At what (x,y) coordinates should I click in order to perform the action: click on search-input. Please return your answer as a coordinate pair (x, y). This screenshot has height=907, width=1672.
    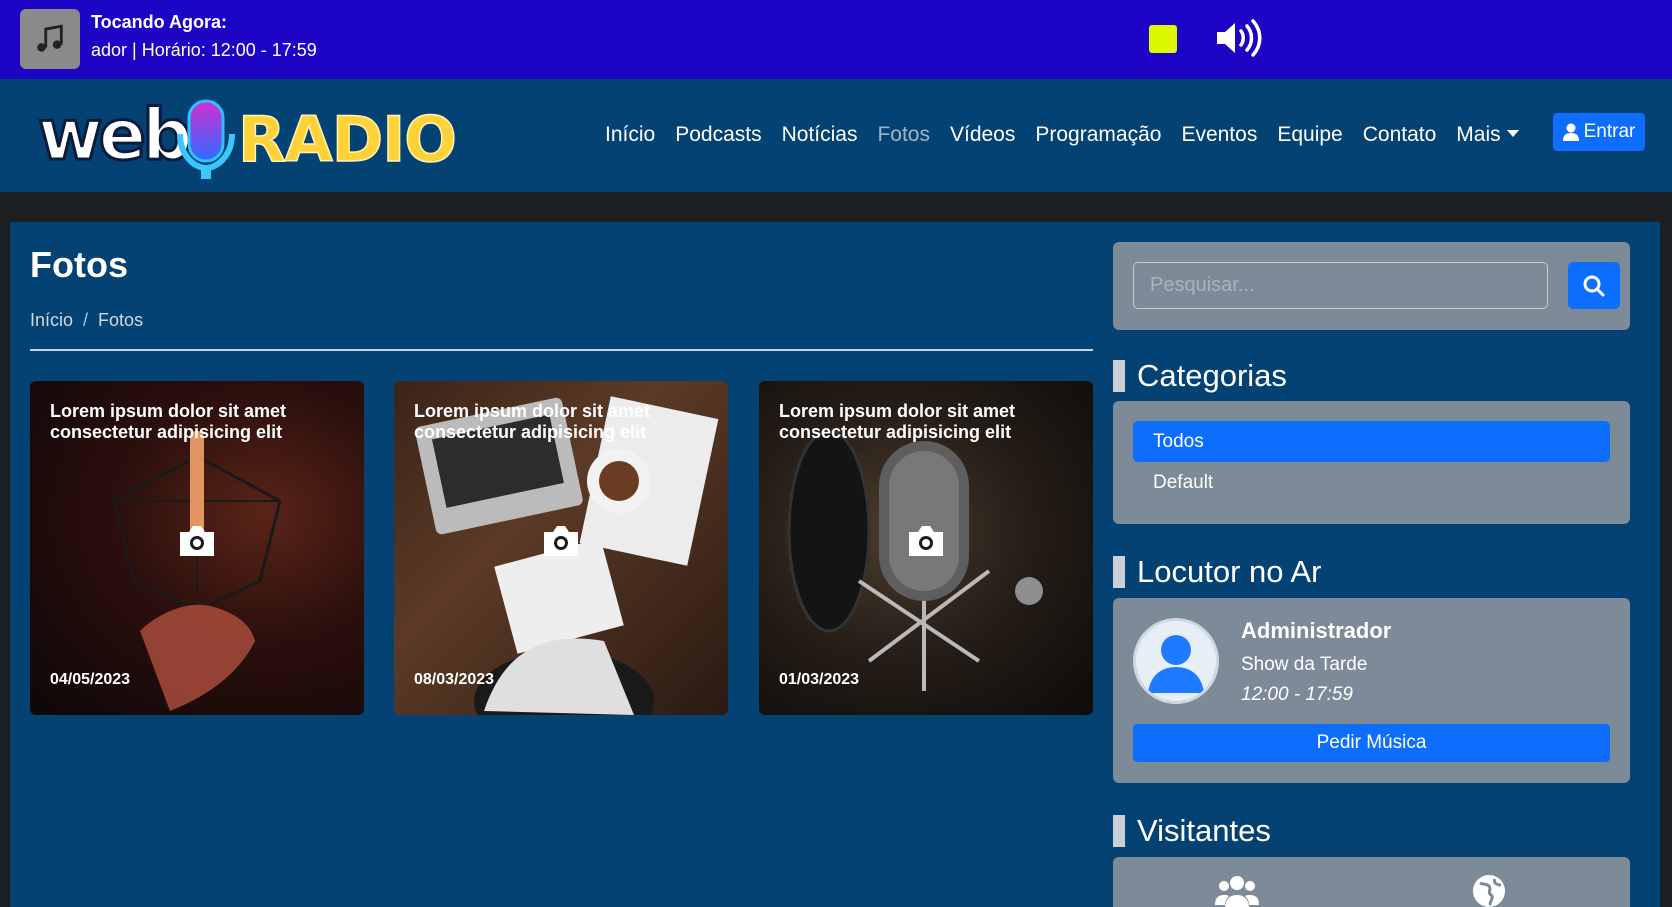
    Looking at the image, I should click on (1340, 285).